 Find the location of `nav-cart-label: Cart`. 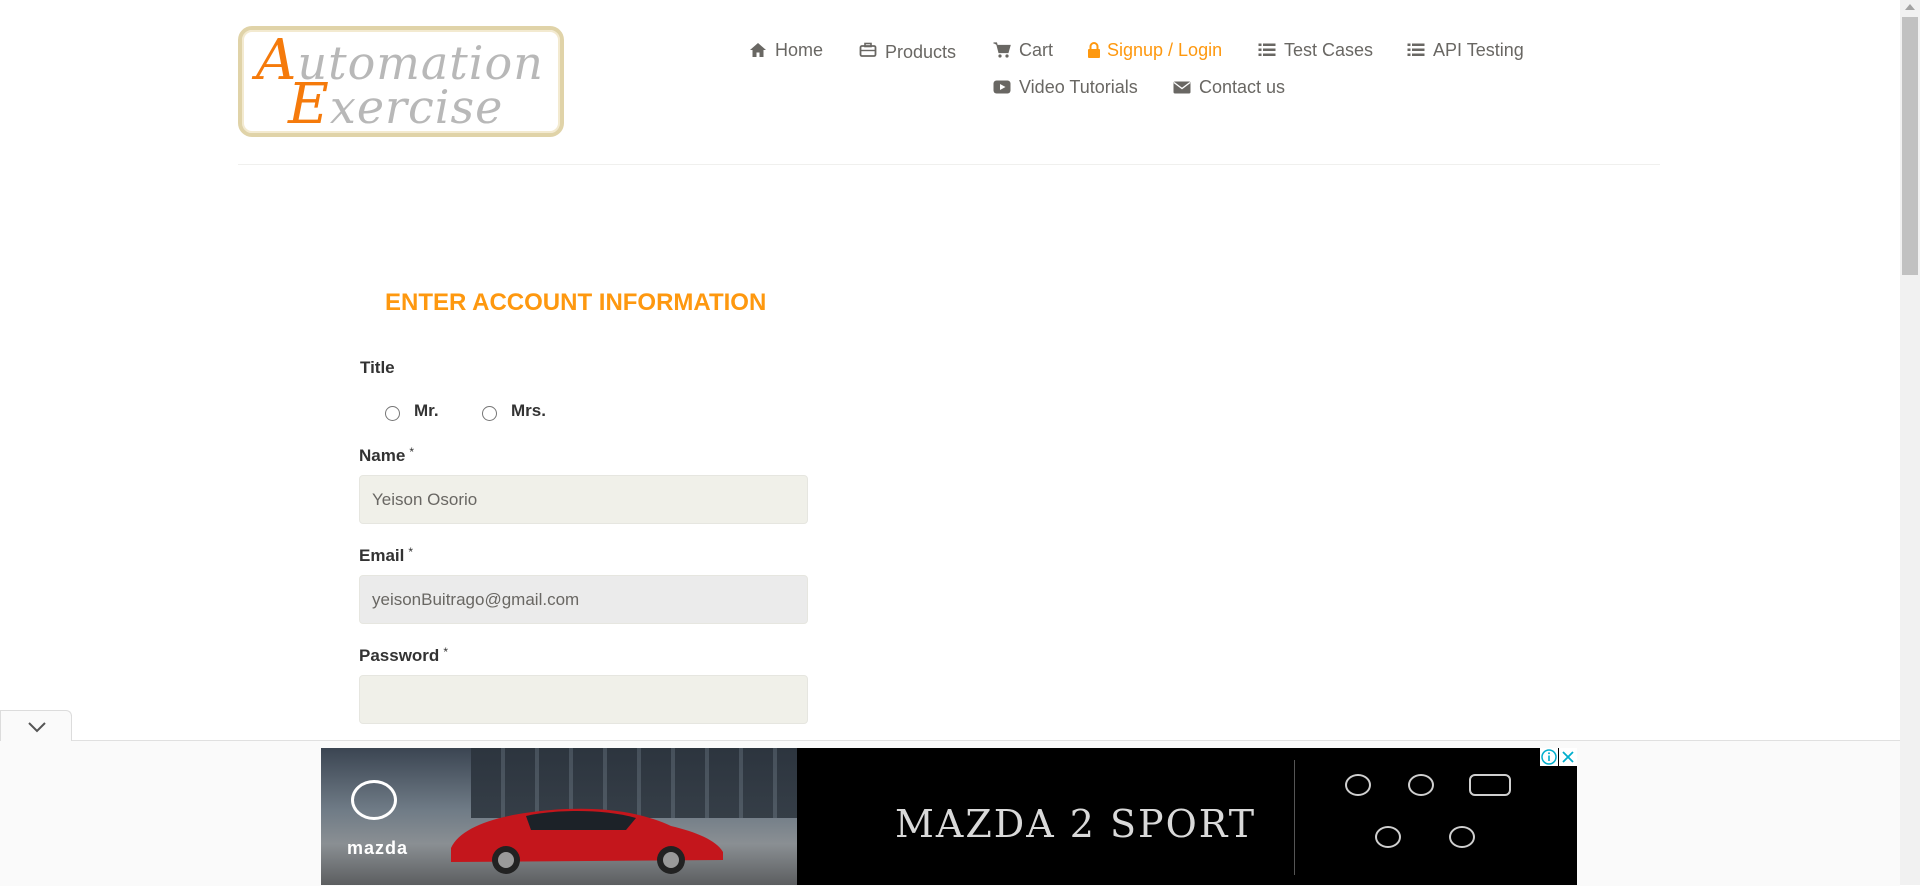

nav-cart-label: Cart is located at coordinates (1036, 50).